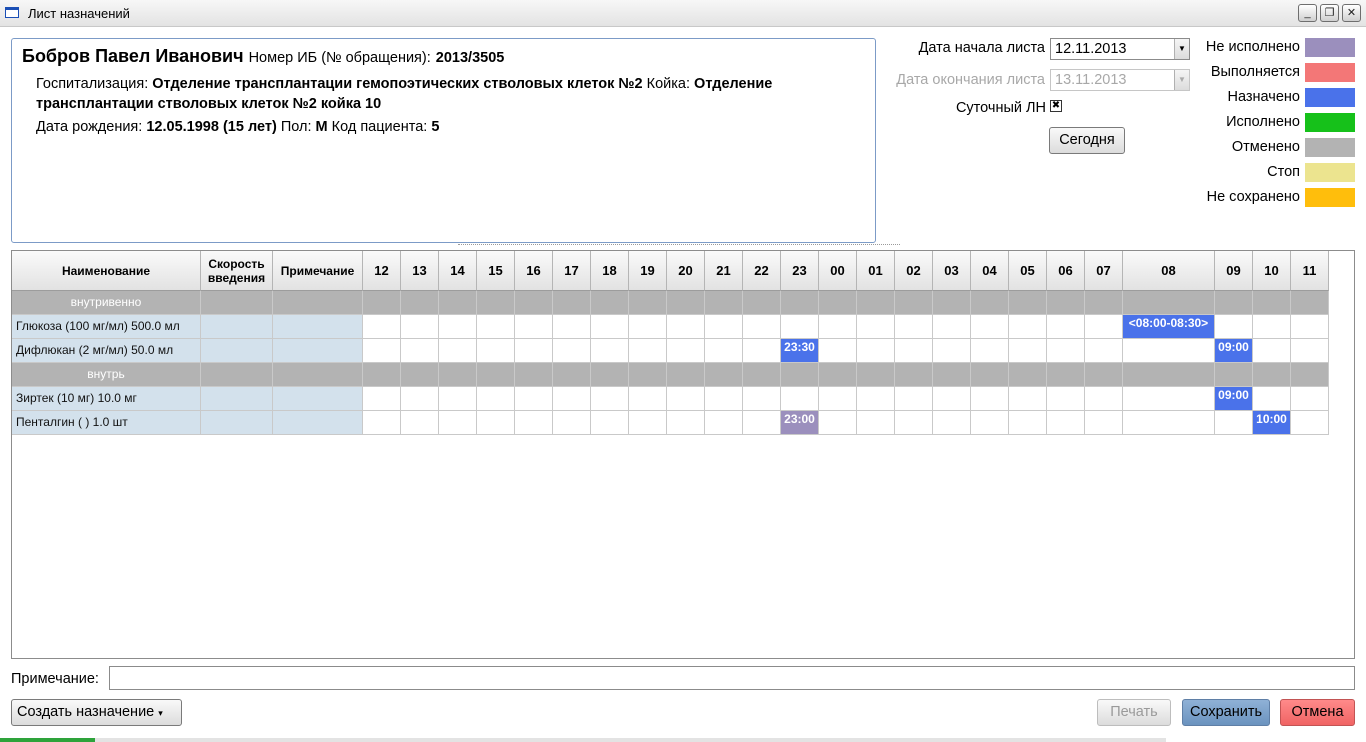  What do you see at coordinates (1329, 13) in the screenshot?
I see `restore-button: ❐` at bounding box center [1329, 13].